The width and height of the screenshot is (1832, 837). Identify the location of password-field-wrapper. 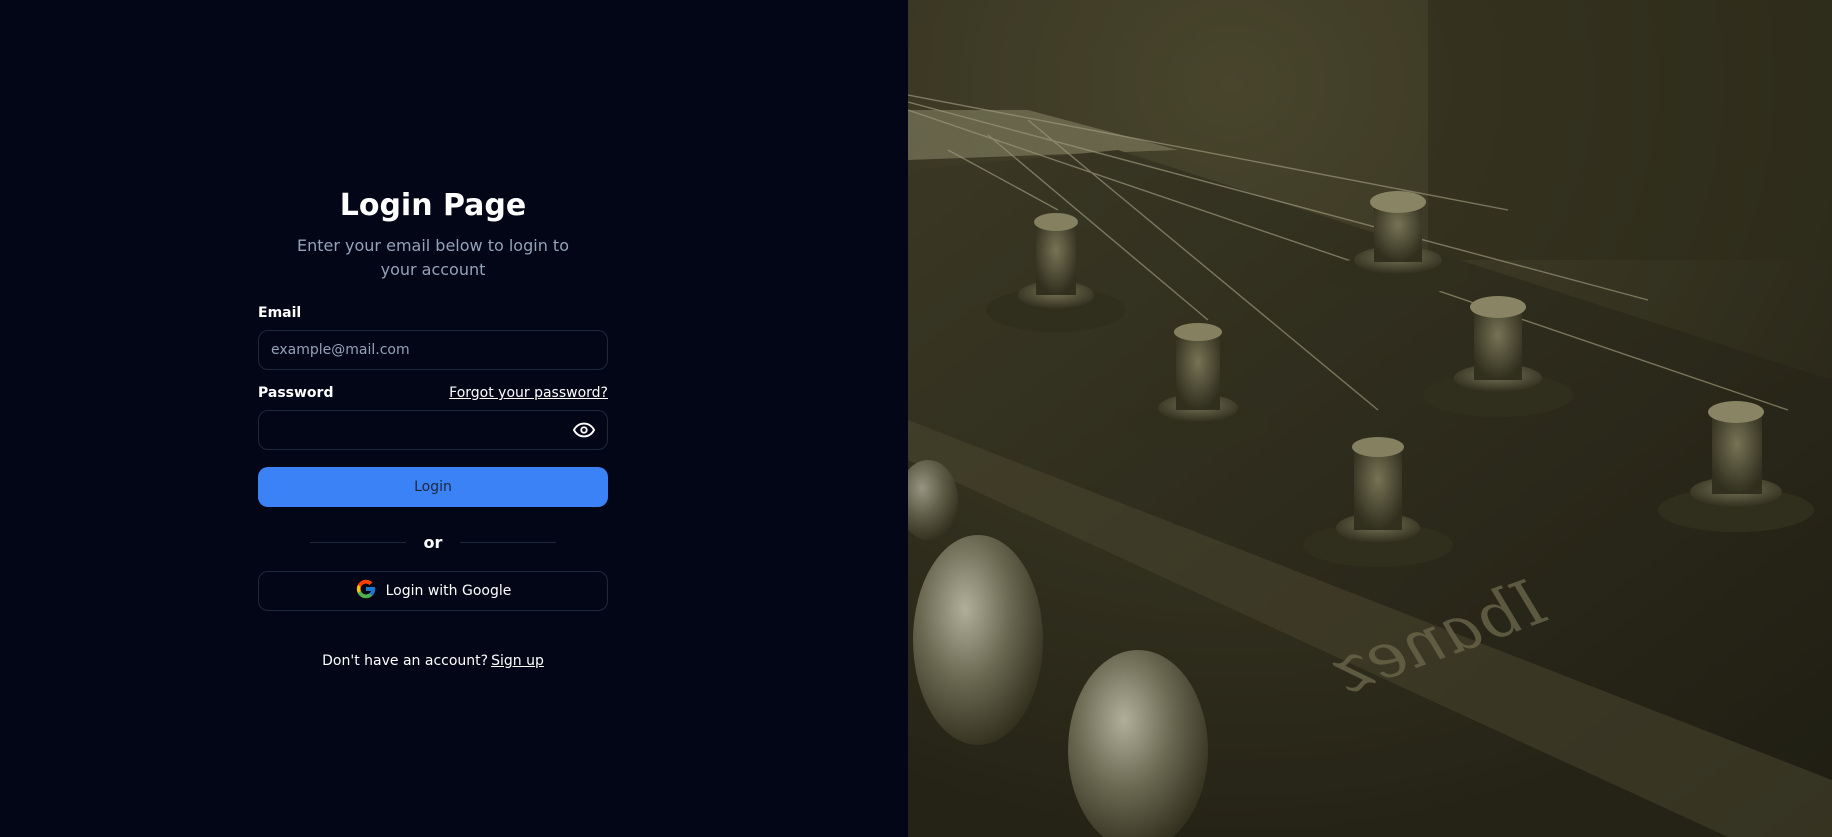
(433, 430).